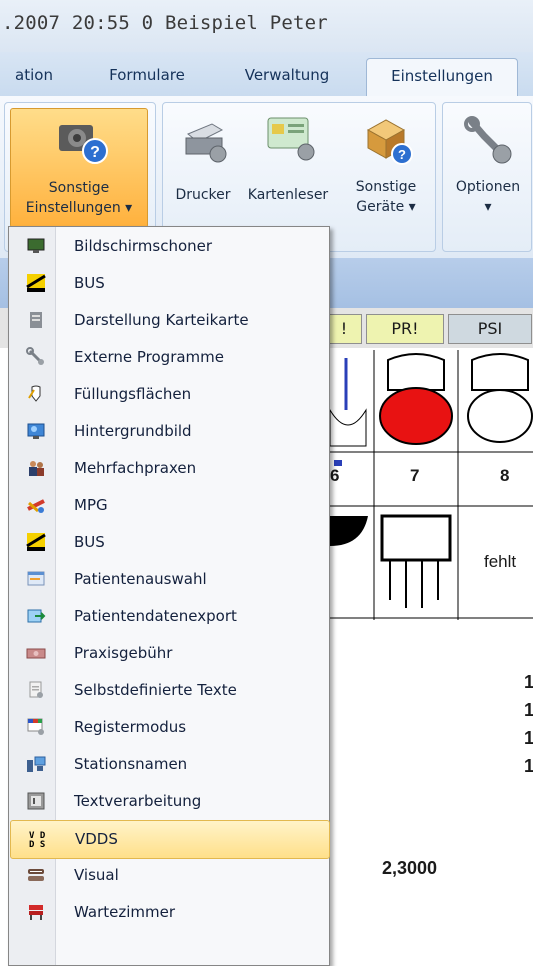 The width and height of the screenshot is (533, 966). Describe the element at coordinates (203, 167) in the screenshot. I see `drucker-button: Drucker` at that location.